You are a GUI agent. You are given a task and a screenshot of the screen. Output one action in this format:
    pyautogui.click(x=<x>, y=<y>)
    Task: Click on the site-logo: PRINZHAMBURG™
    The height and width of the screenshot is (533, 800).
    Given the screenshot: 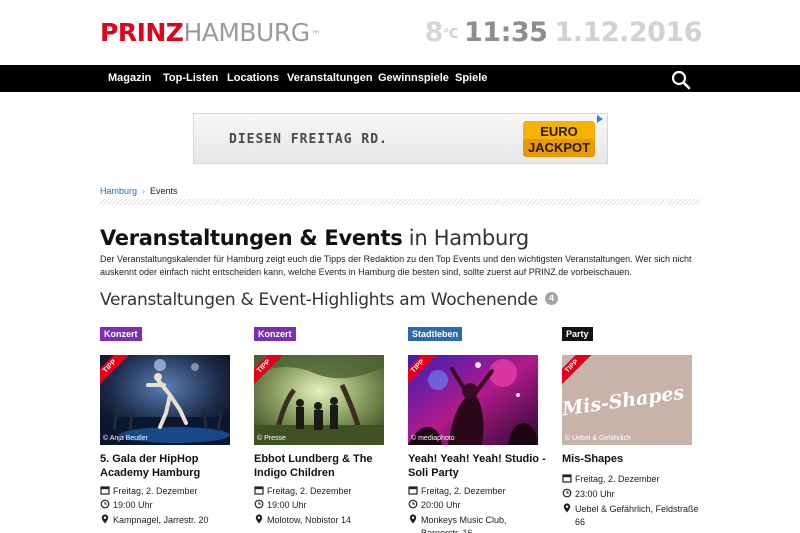 What is the action you would take?
    pyautogui.click(x=210, y=33)
    